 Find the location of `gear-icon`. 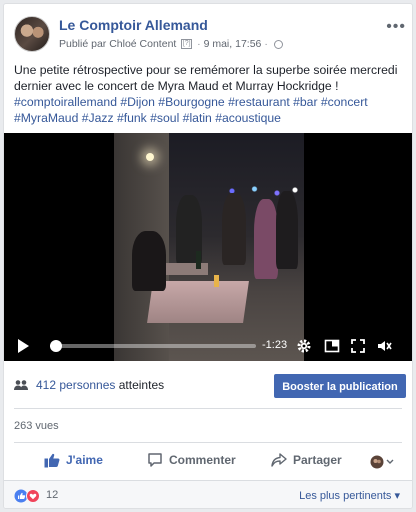

gear-icon is located at coordinates (304, 346).